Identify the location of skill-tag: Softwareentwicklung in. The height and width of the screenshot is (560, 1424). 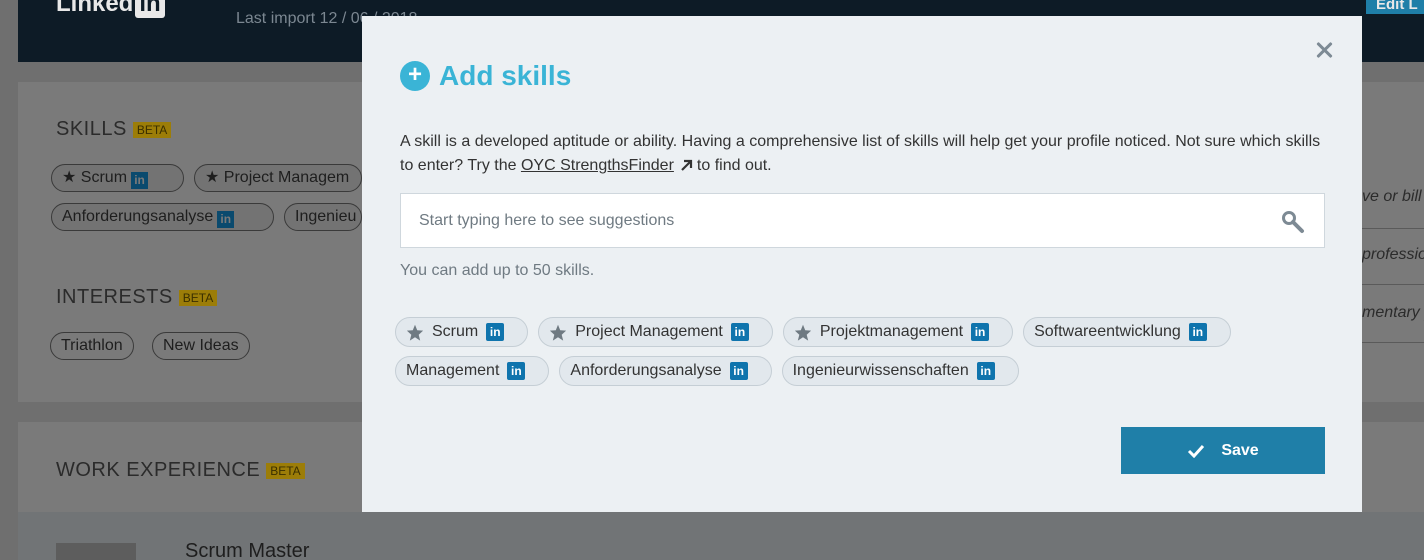
(1127, 332).